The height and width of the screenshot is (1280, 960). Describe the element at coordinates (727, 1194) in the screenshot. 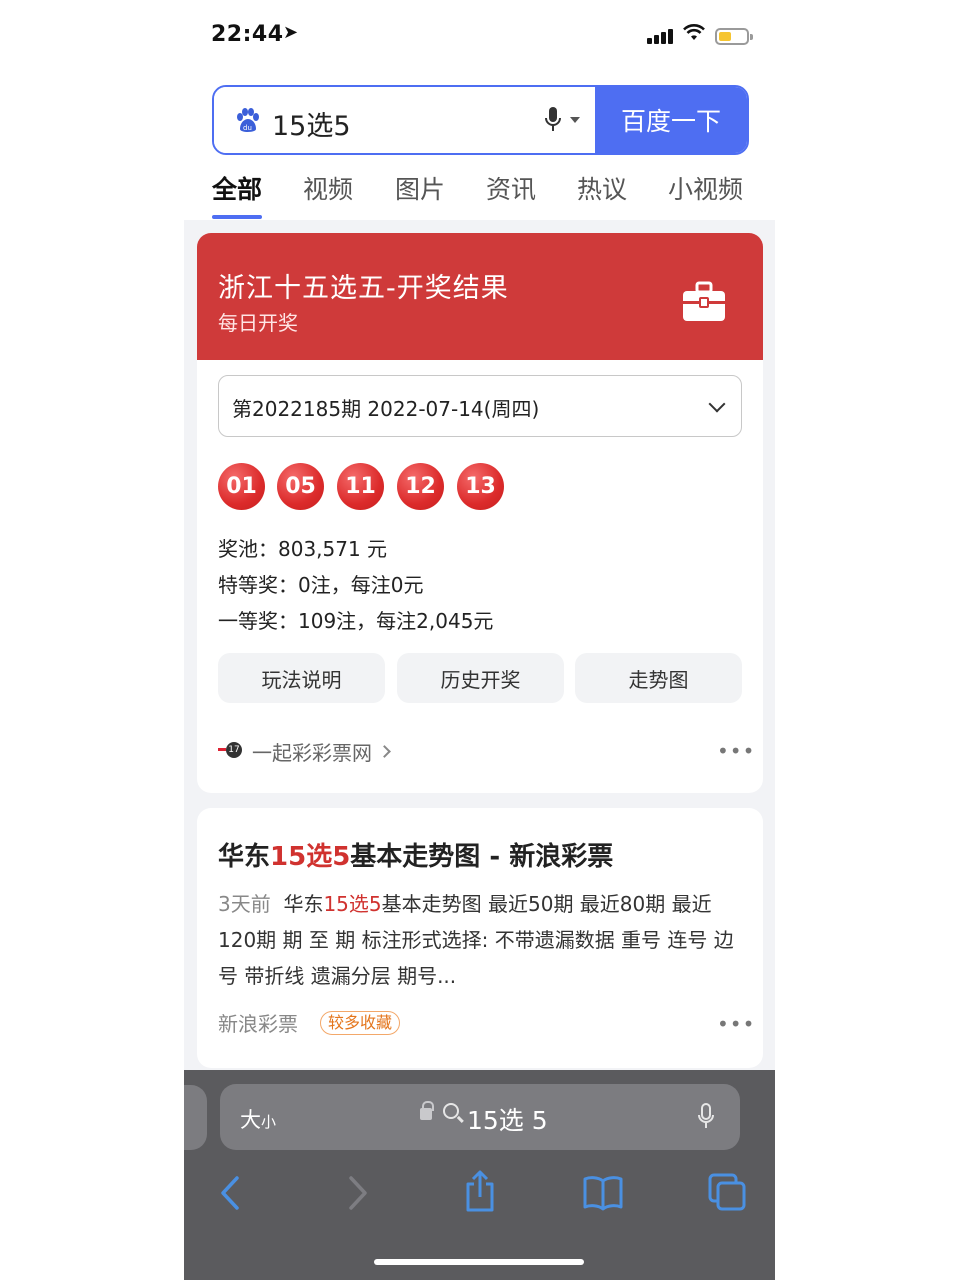

I see `tabs-icon` at that location.